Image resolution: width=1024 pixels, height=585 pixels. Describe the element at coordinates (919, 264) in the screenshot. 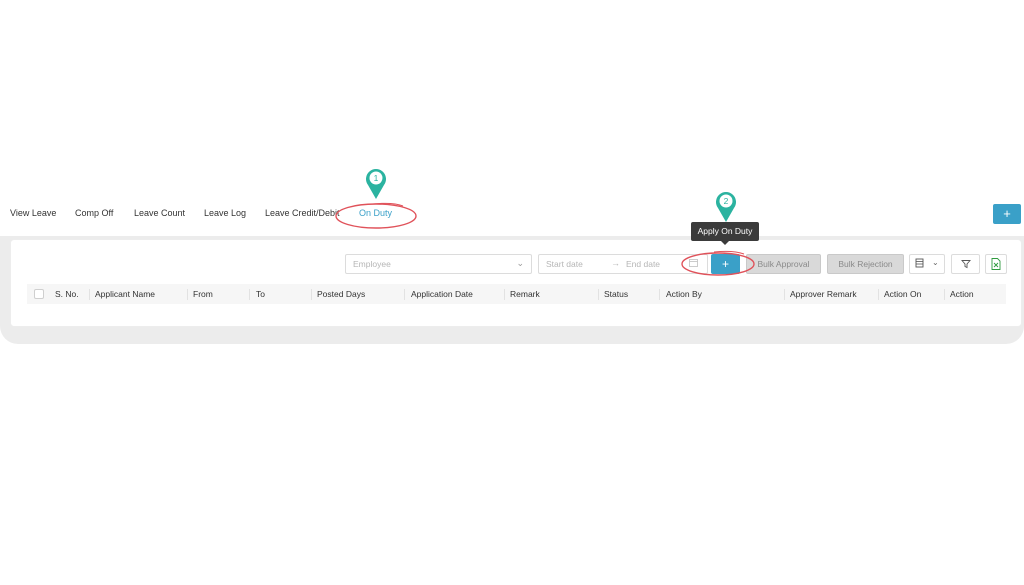

I see `columns-icon` at that location.